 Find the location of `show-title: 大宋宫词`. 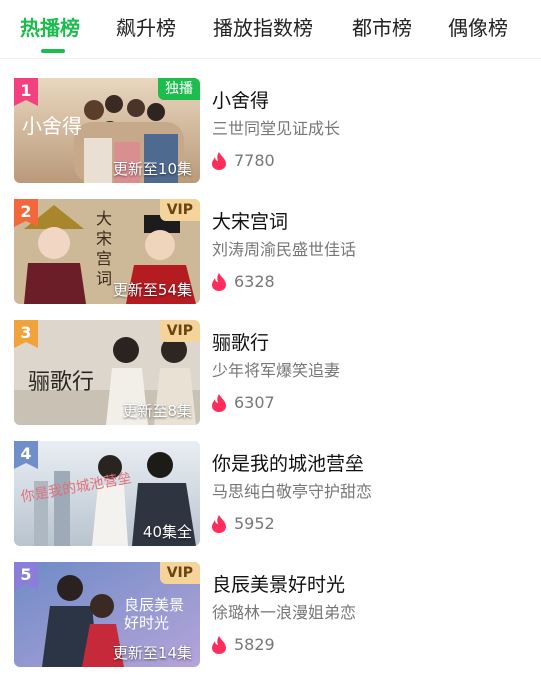

show-title: 大宋宫词 is located at coordinates (250, 222).